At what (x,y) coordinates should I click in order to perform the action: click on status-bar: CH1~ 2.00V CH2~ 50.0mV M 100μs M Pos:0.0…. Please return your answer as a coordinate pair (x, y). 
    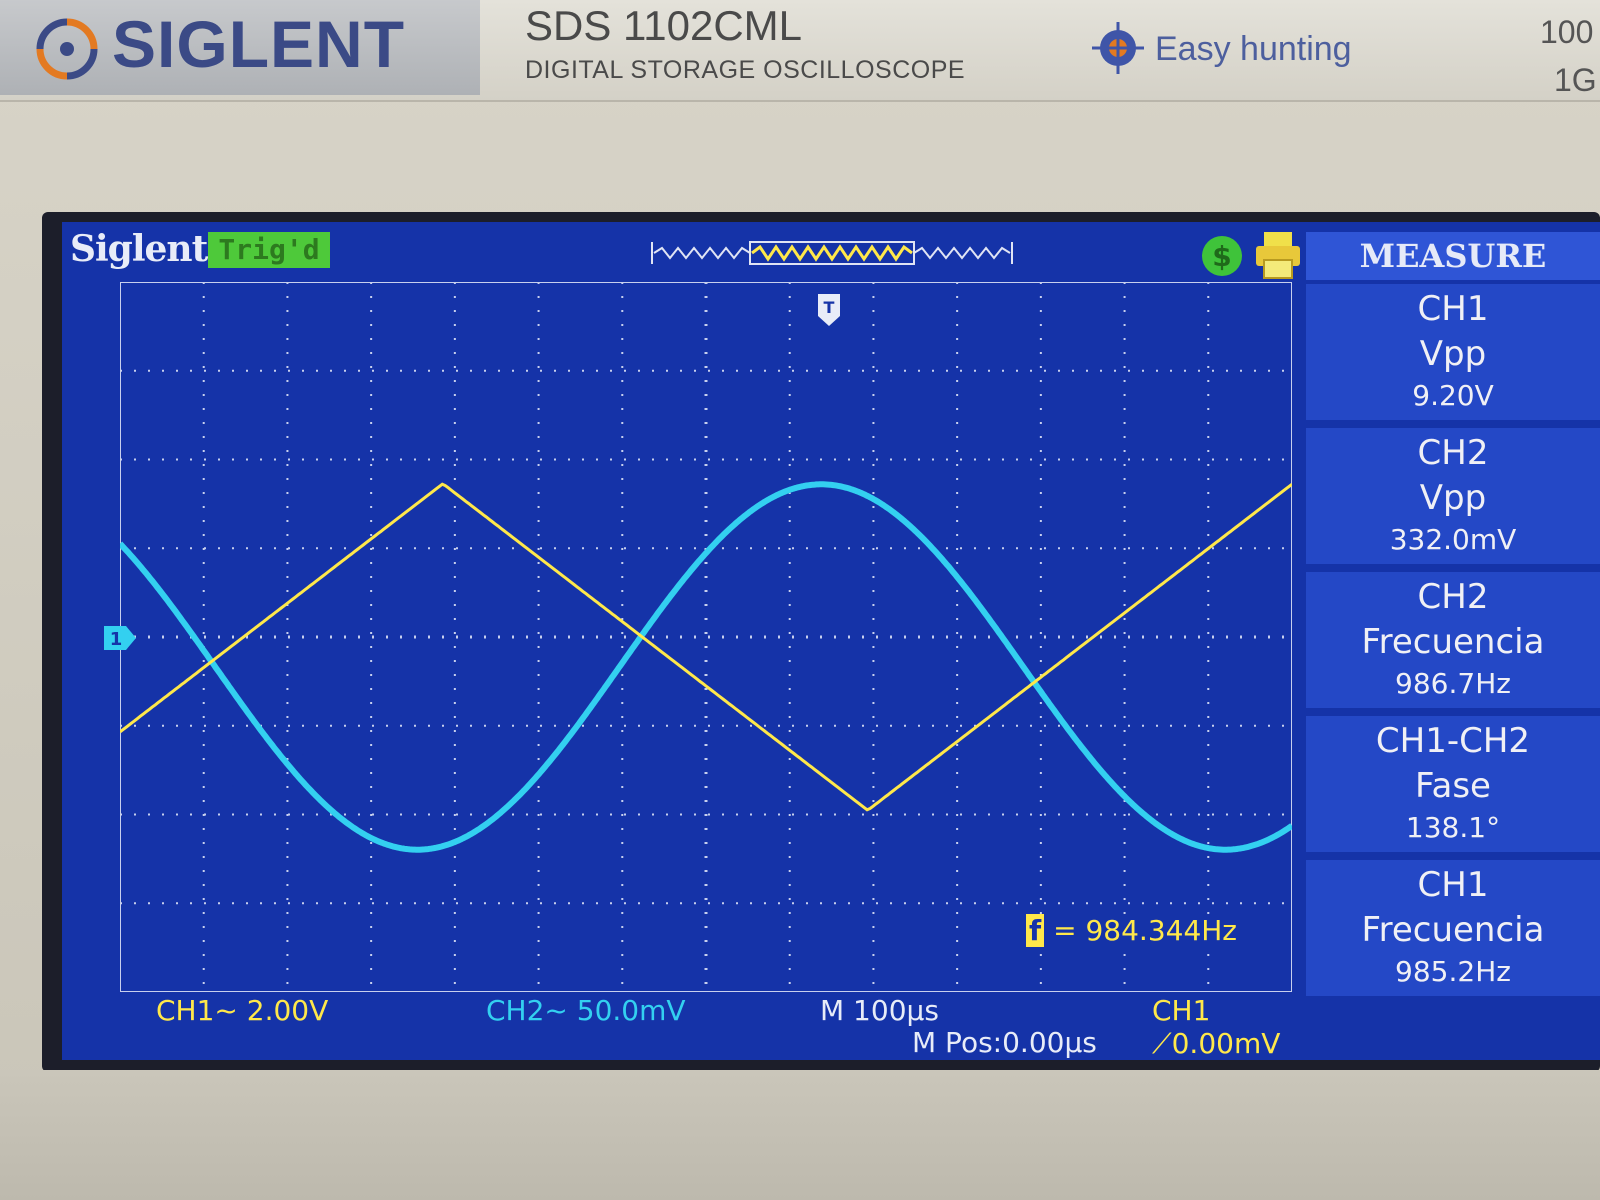
    Looking at the image, I should click on (681, 1026).